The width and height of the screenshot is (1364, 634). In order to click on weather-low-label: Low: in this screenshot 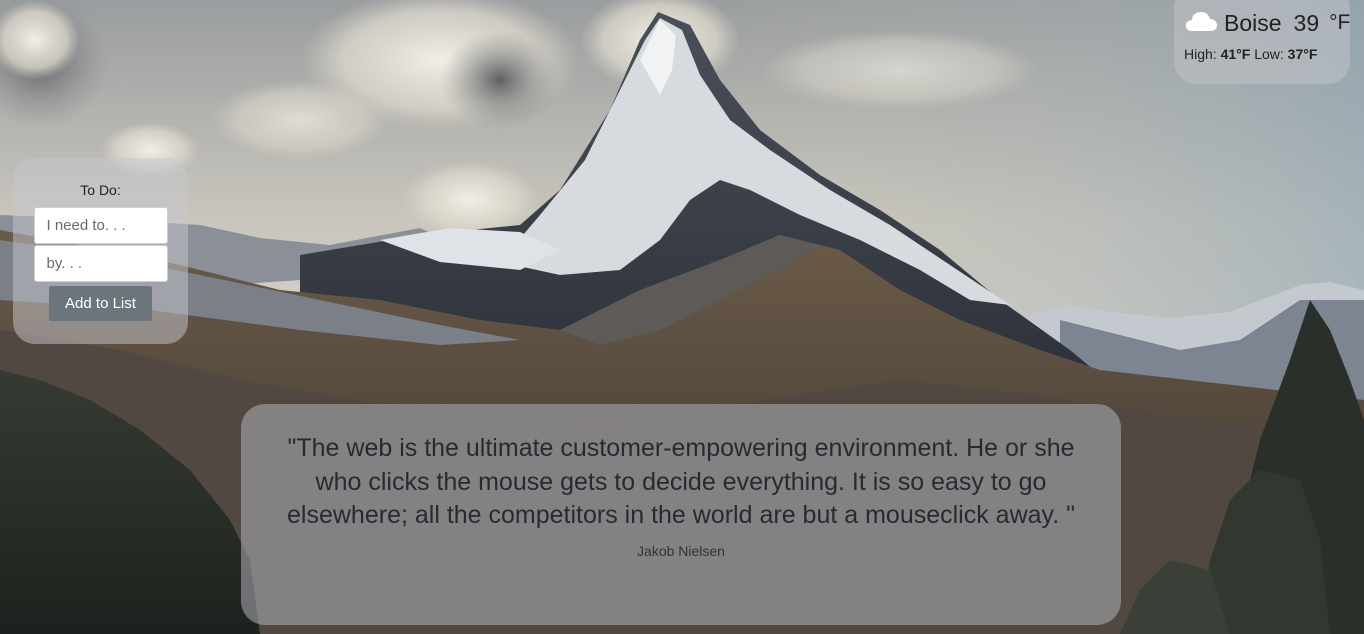, I will do `click(1269, 54)`.